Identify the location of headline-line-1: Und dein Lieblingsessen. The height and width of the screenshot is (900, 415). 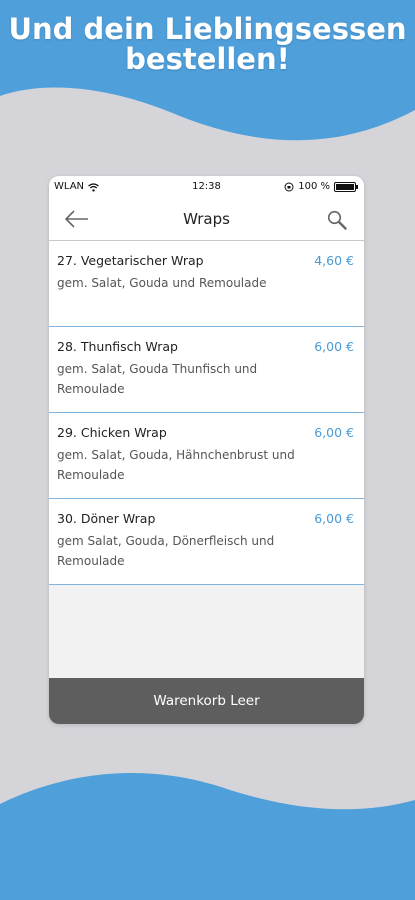
(207, 29).